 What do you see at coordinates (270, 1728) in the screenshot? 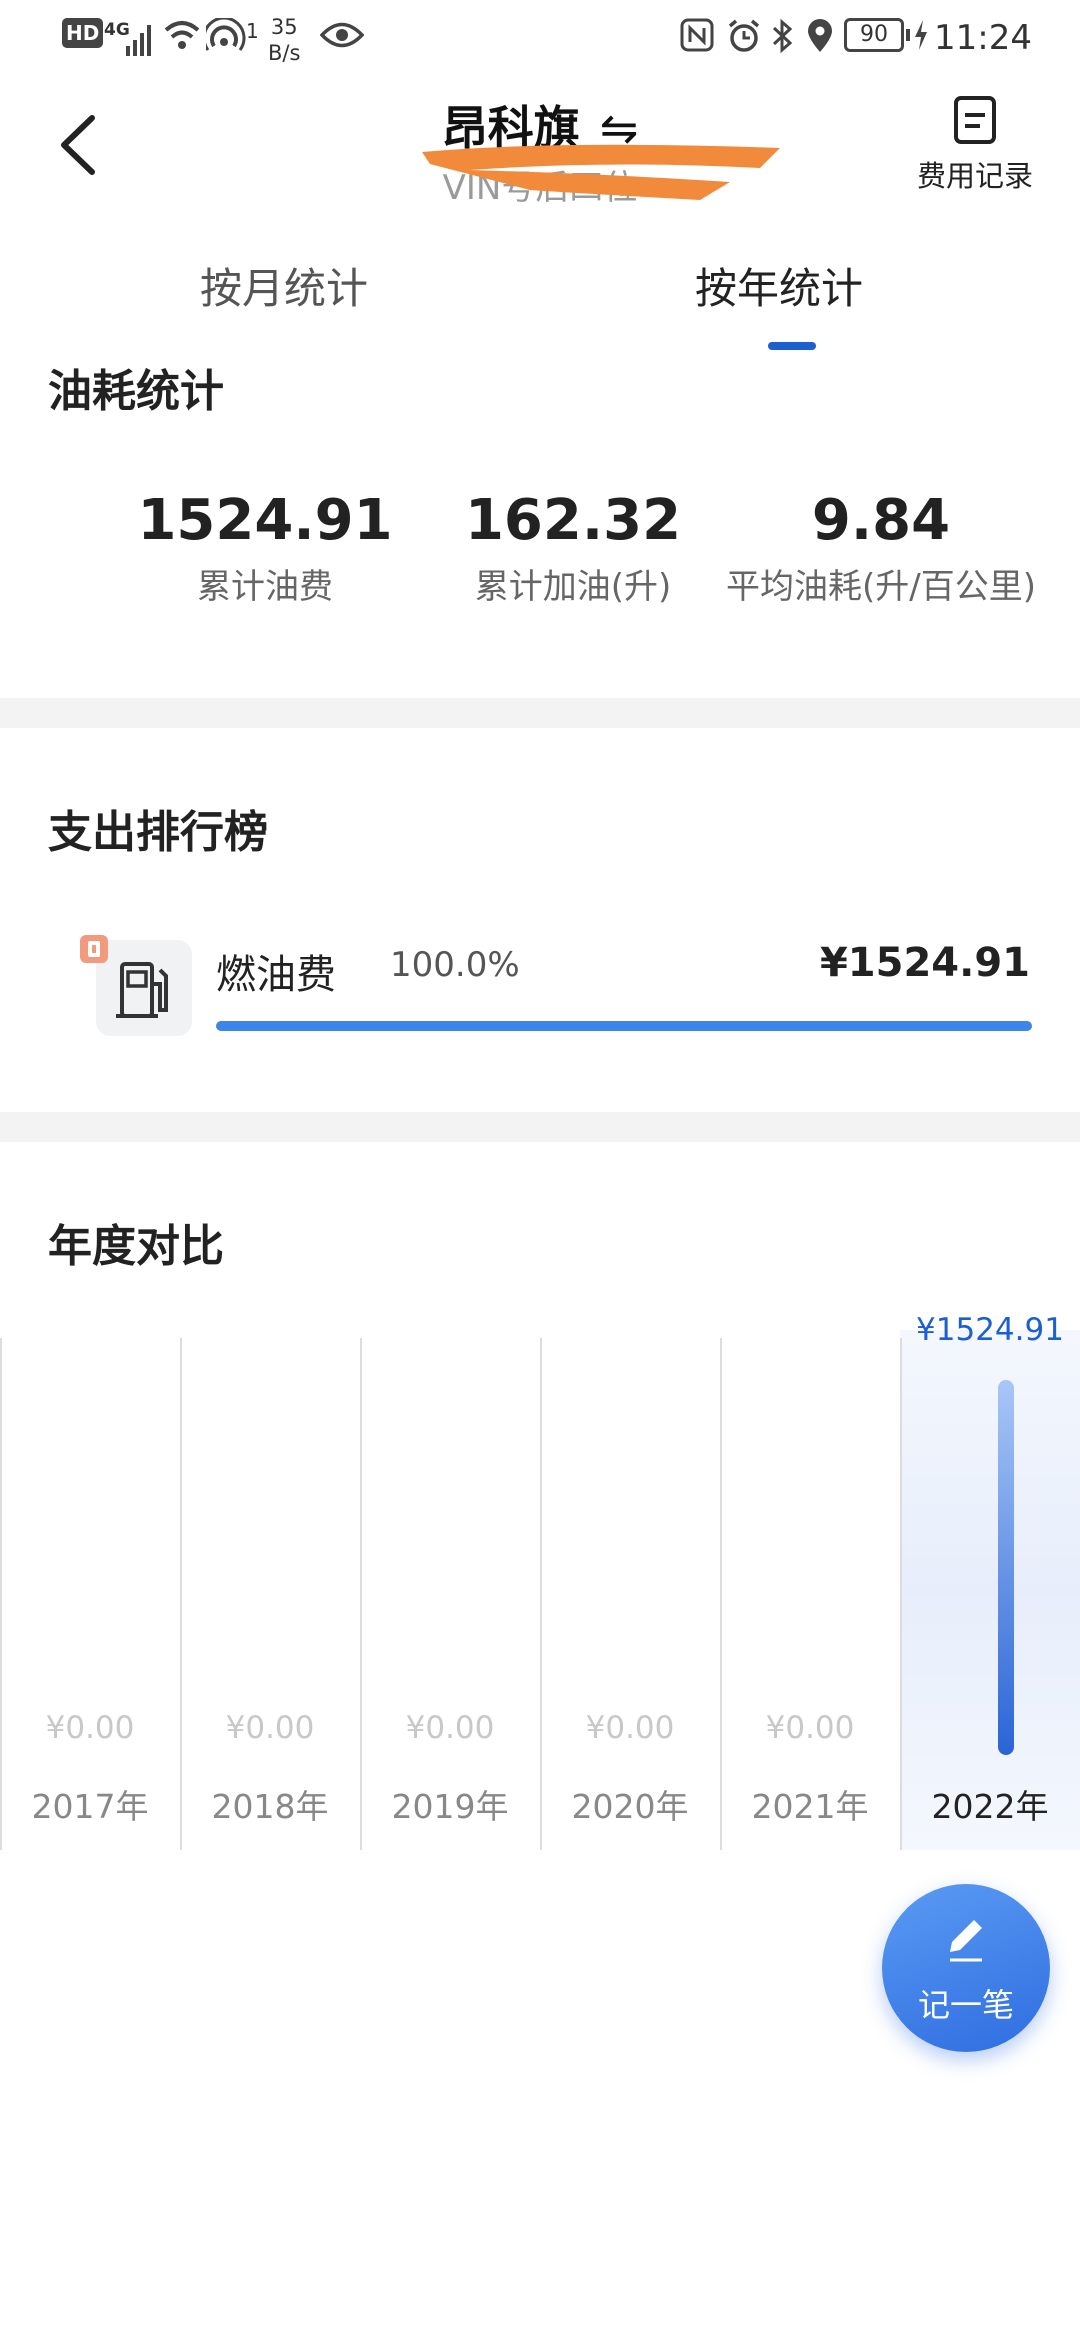
I see `value-label-1: ¥0.00` at bounding box center [270, 1728].